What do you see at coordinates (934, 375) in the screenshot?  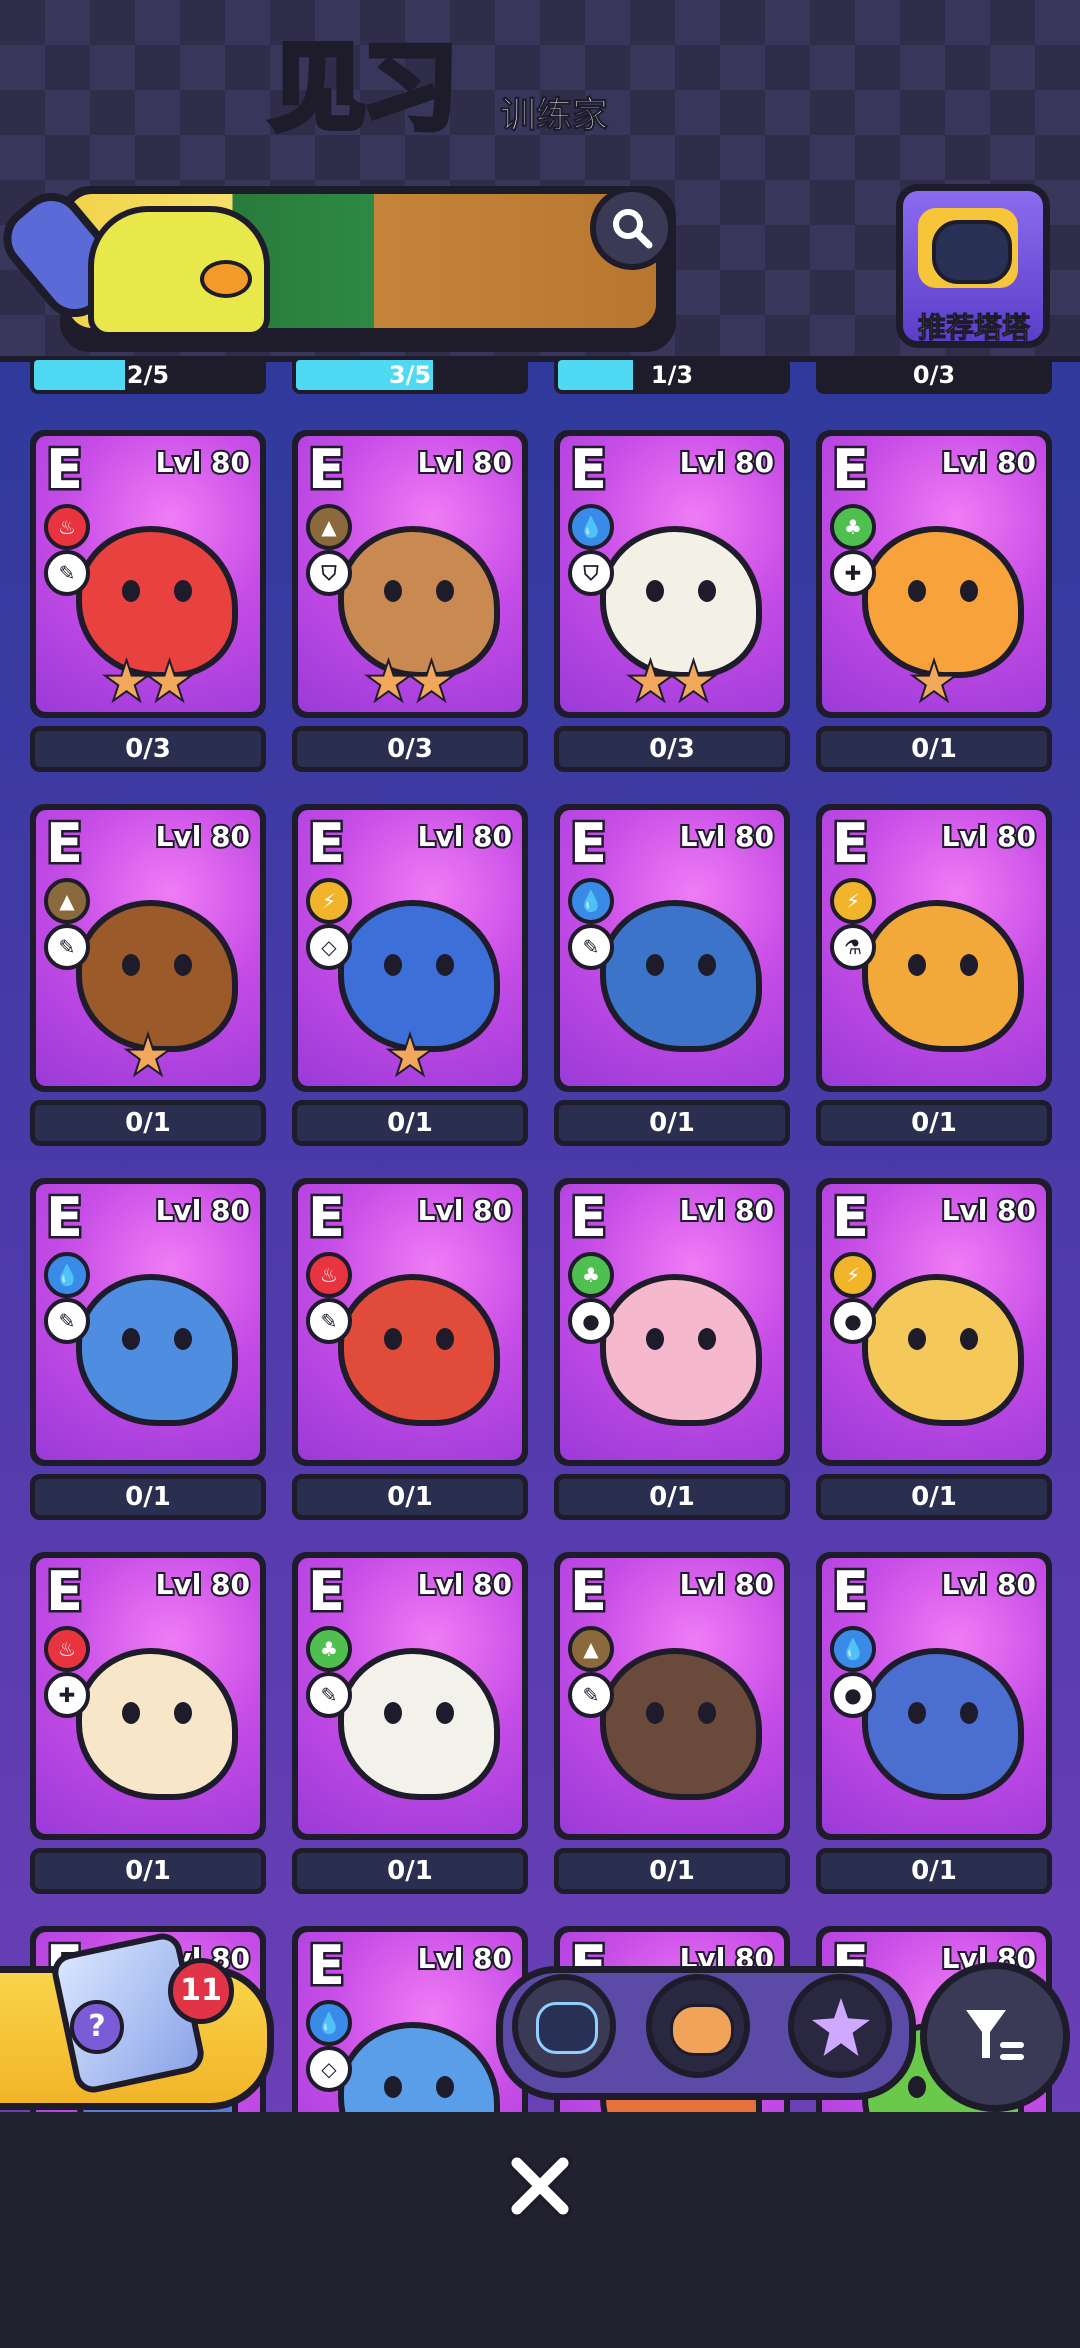 I see `progress-bar: 0/3` at bounding box center [934, 375].